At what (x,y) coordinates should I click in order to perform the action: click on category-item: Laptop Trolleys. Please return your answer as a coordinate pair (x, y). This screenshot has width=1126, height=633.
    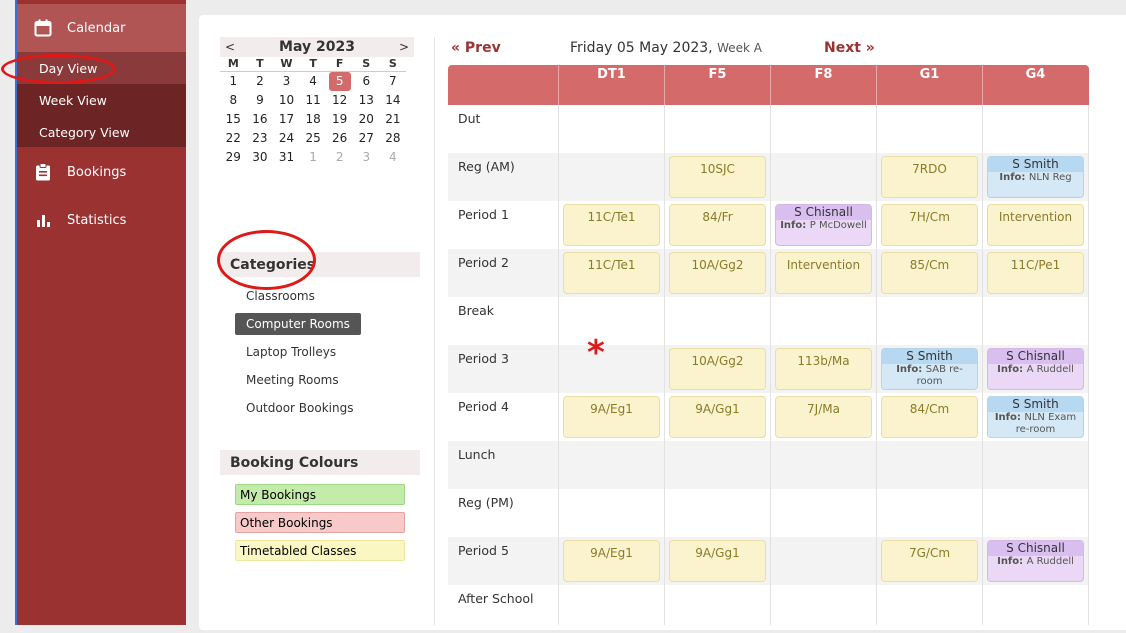
    Looking at the image, I should click on (291, 352).